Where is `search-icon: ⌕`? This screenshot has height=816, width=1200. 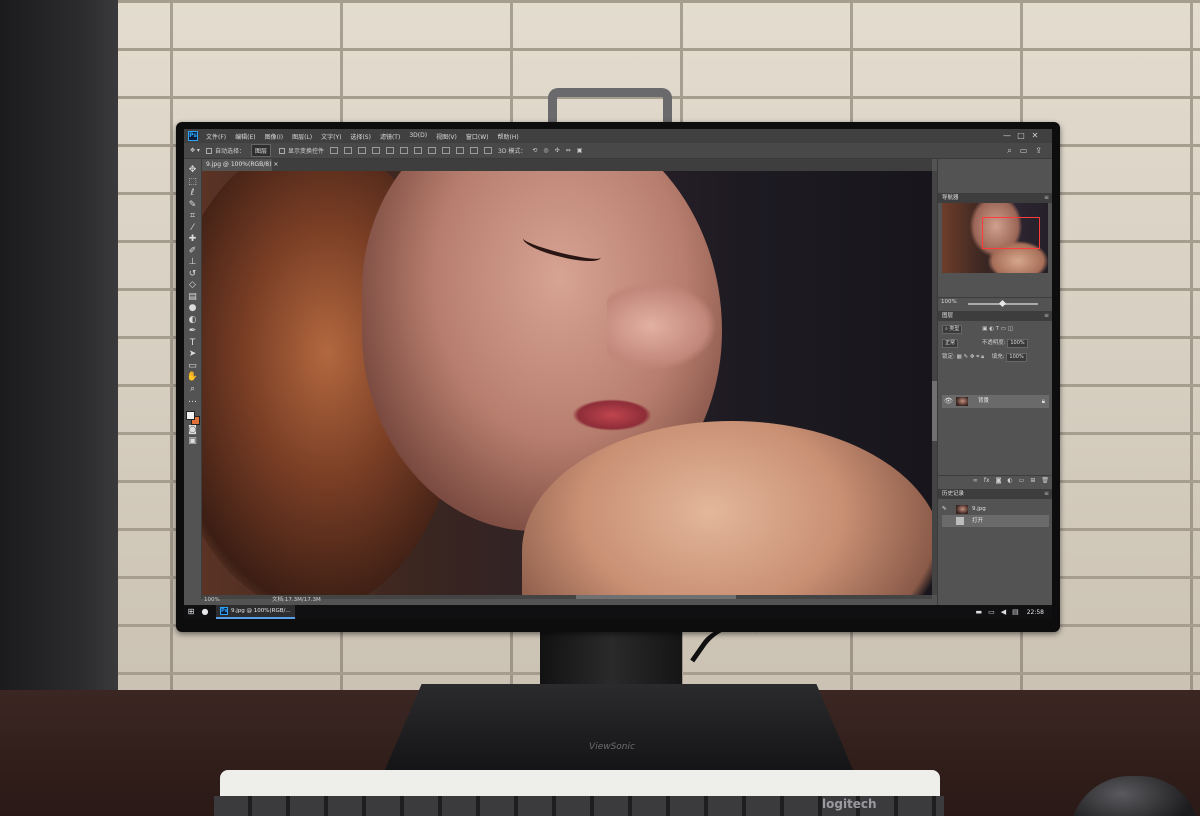 search-icon: ⌕ is located at coordinates (1009, 150).